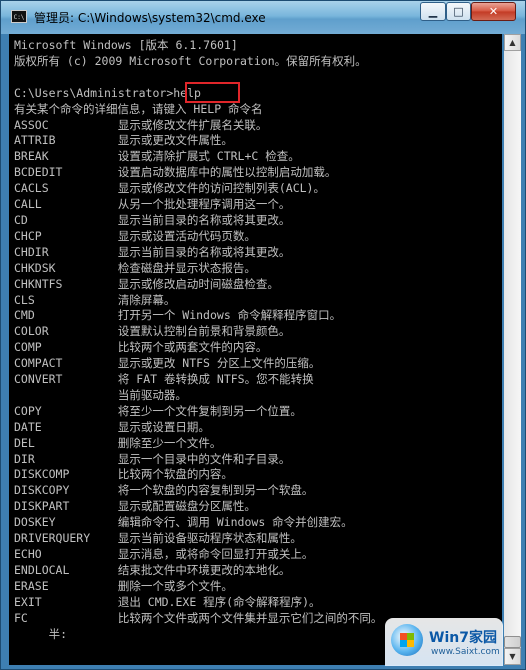 This screenshot has width=526, height=670. Describe the element at coordinates (463, 638) in the screenshot. I see `watermark-title: Win7家园` at that location.